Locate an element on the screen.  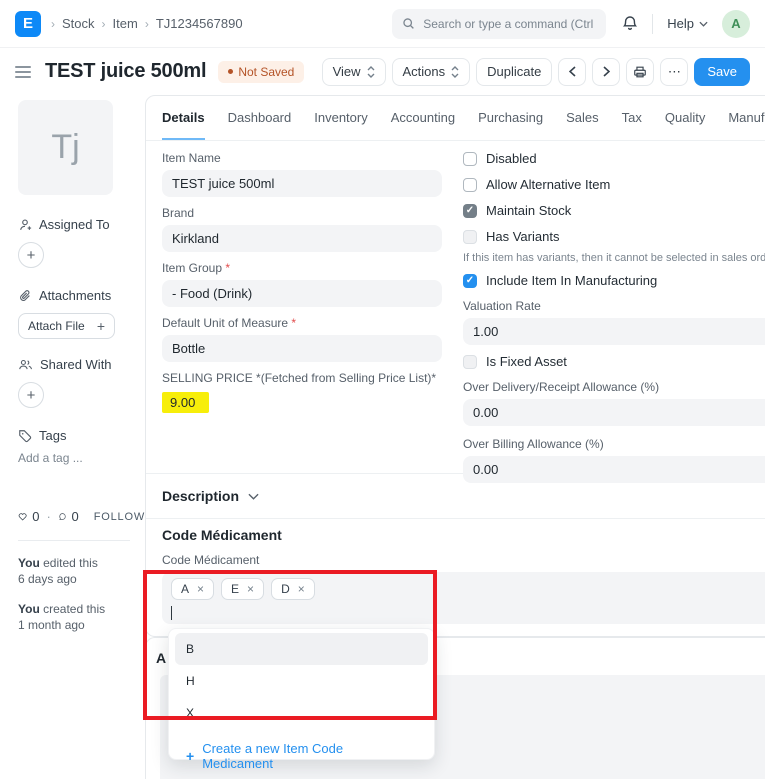
item-name-input: TEST juice 500ml is located at coordinates (302, 183).